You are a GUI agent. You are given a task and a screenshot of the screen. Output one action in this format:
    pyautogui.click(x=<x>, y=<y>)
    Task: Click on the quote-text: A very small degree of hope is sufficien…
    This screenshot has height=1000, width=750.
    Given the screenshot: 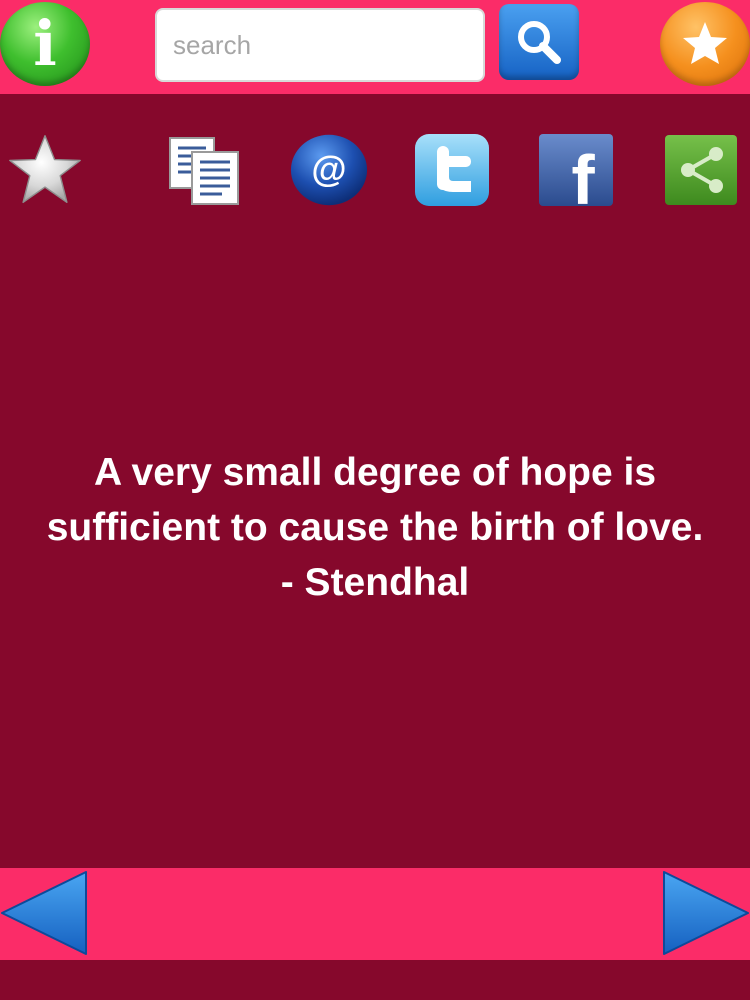 What is the action you would take?
    pyautogui.click(x=375, y=527)
    